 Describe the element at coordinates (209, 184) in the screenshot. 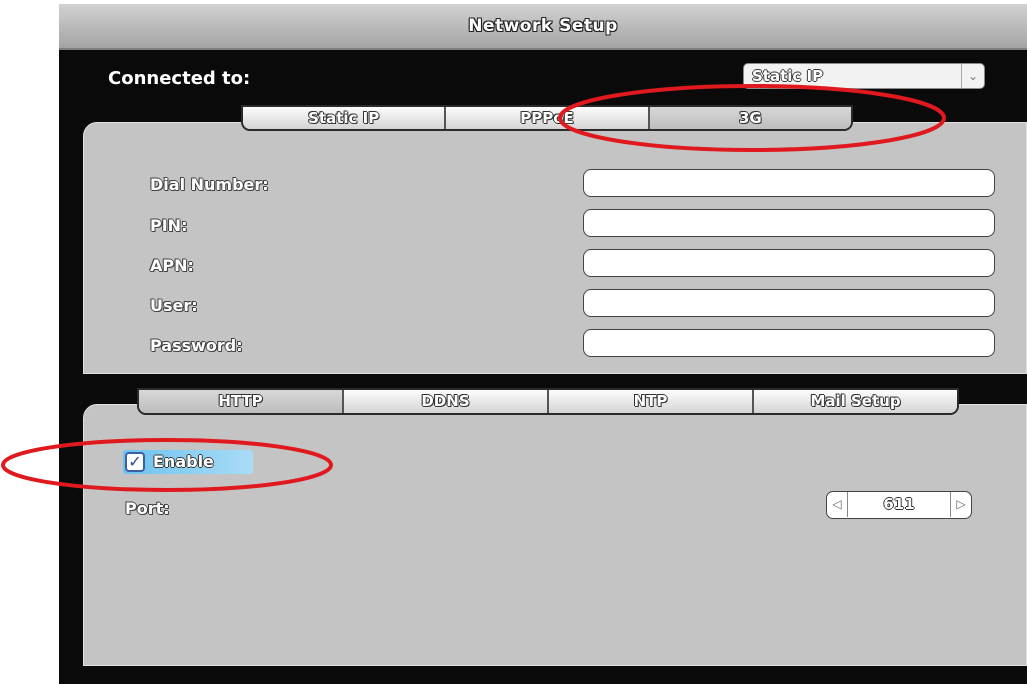

I see `dial-number-label: Dial Number:` at that location.